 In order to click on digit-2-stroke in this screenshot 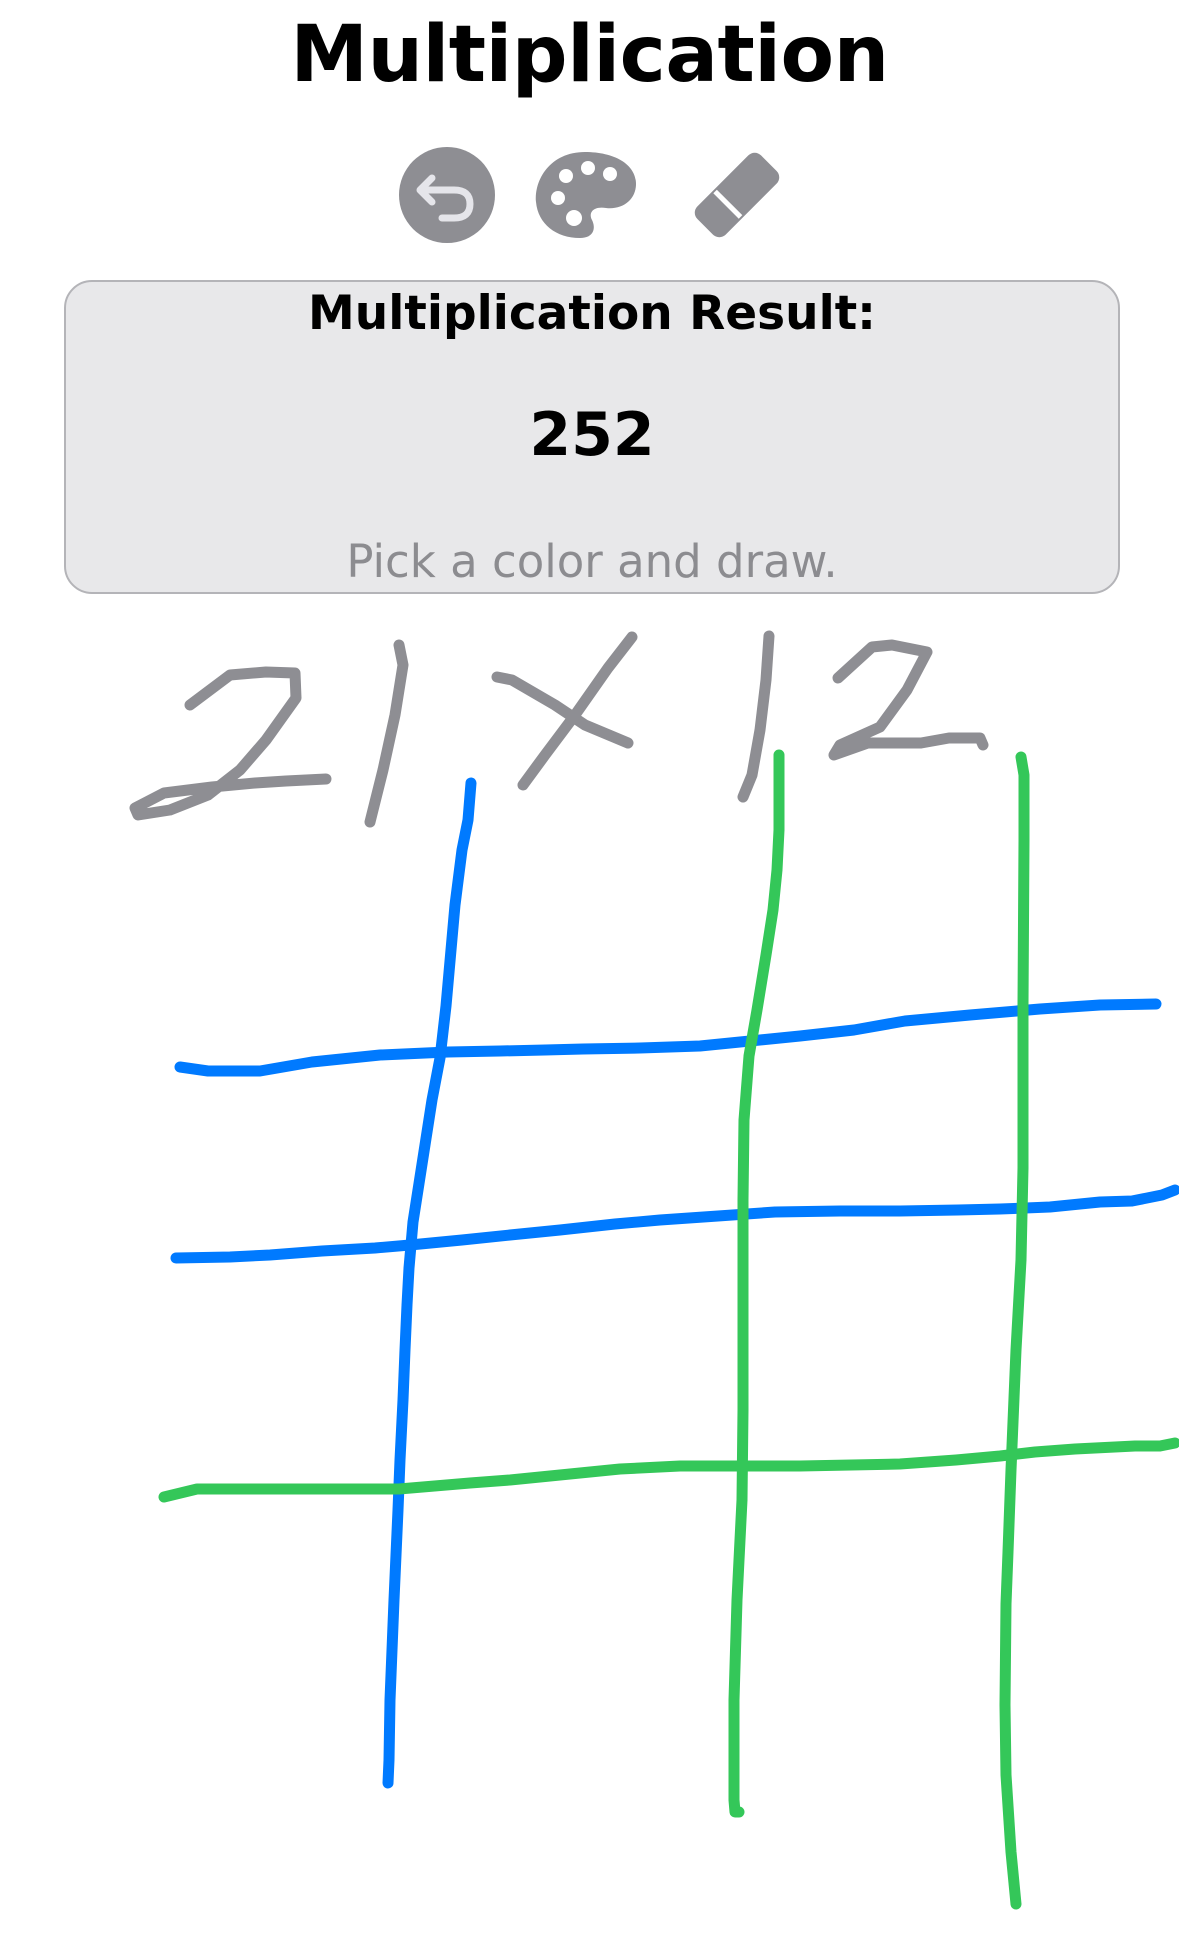, I will do `click(230, 743)`.